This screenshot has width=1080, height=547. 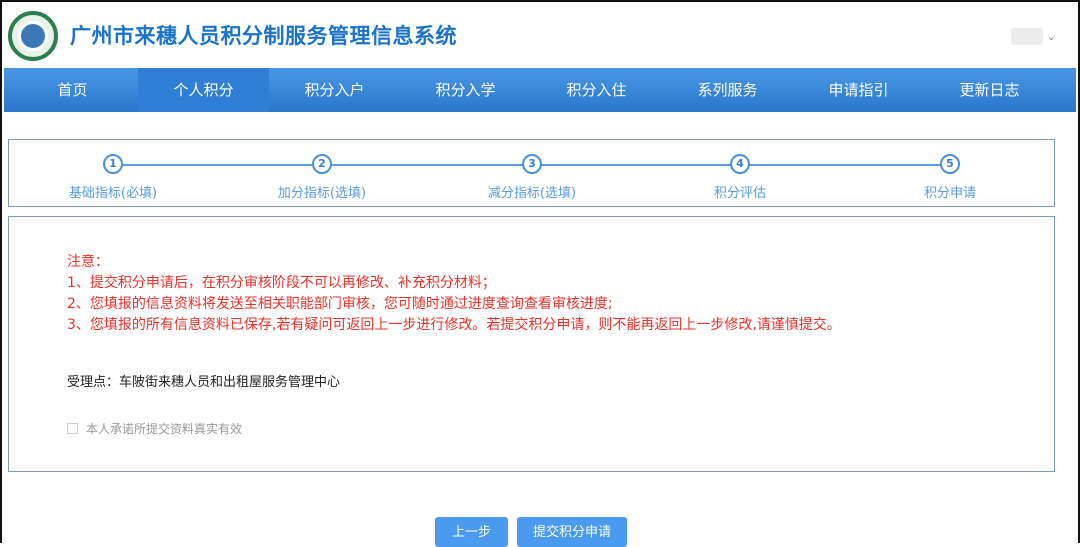 I want to click on page-title: 广州市来穗人员积分制服务管理信息系统, so click(x=263, y=36).